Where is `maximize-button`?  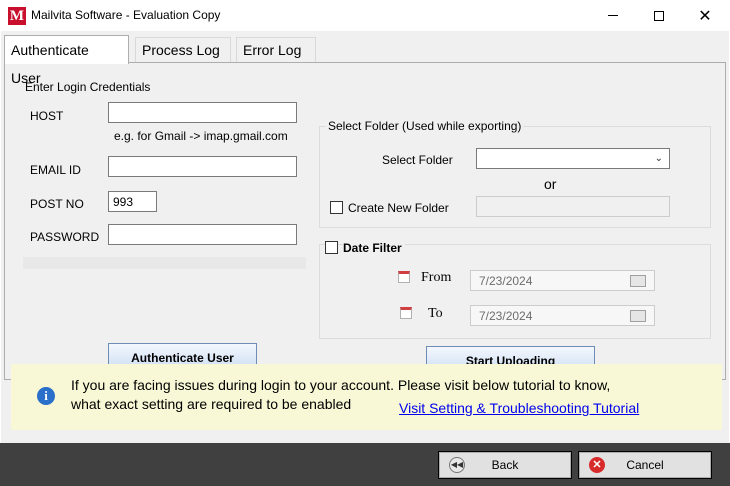 maximize-button is located at coordinates (659, 15).